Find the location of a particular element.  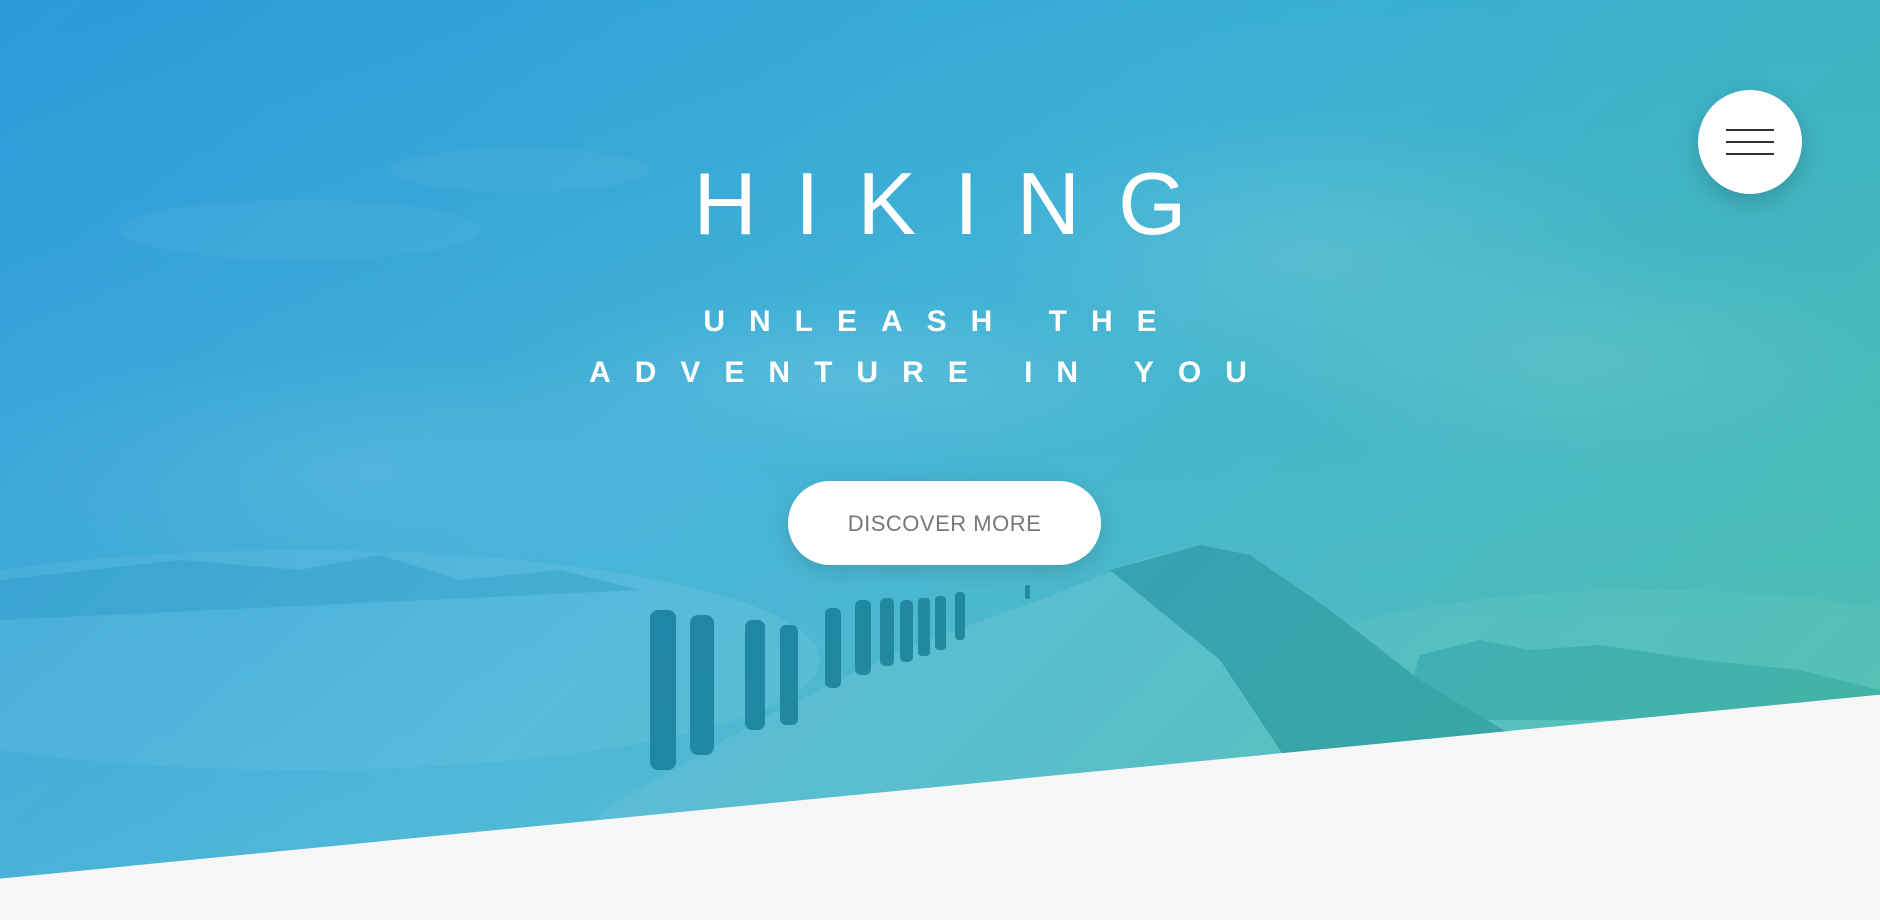

hamburger-menu-icon is located at coordinates (1750, 142).